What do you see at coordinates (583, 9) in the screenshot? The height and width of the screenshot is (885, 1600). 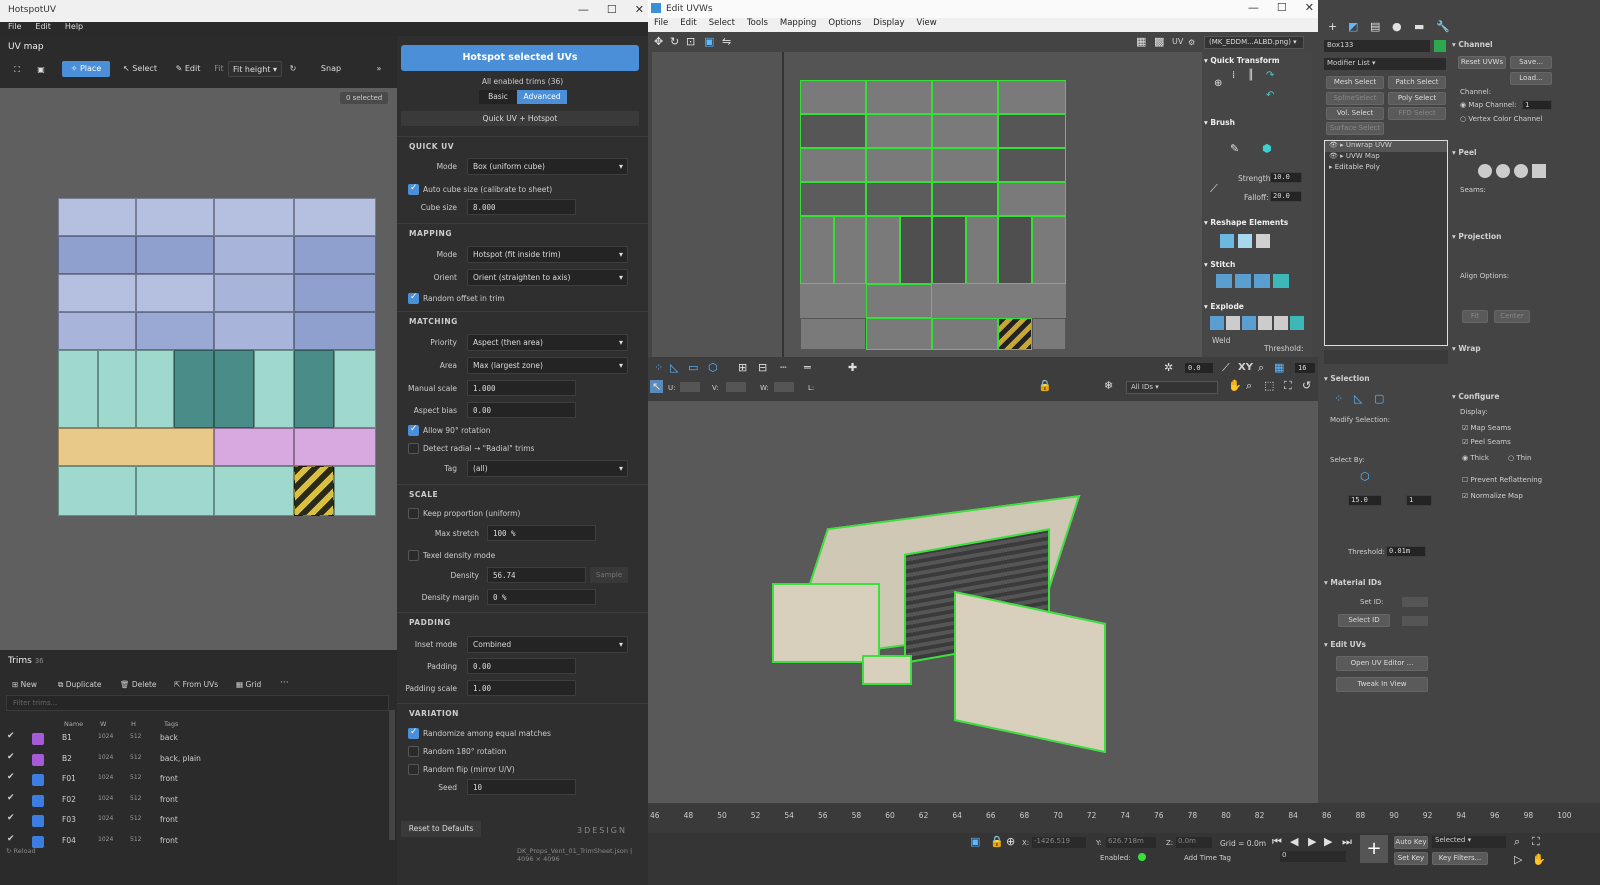 I see `minimize-icon: —` at bounding box center [583, 9].